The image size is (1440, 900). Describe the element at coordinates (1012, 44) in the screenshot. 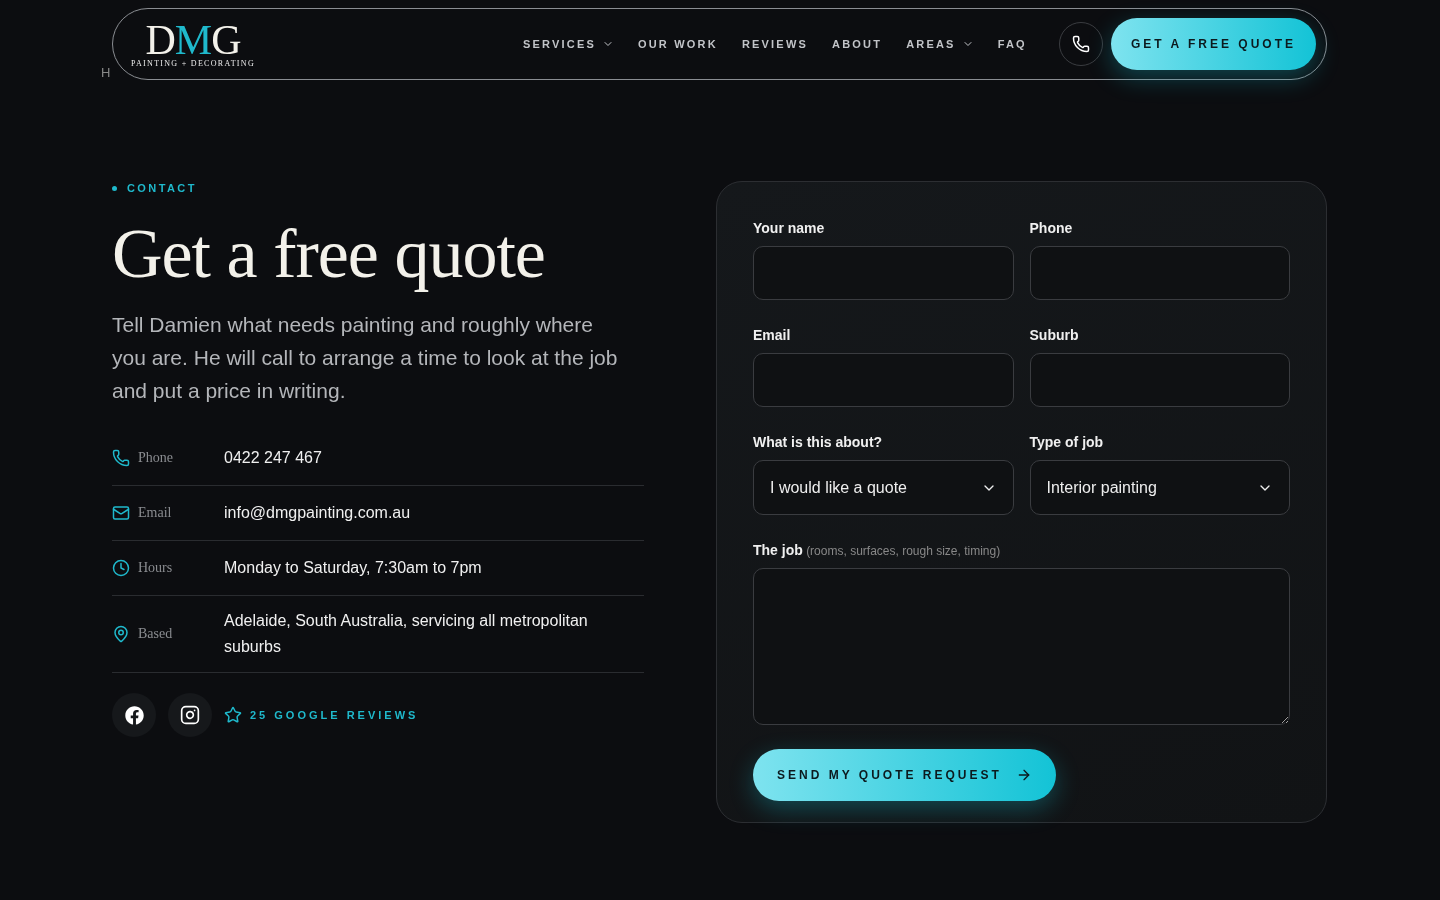

I see `nav-link: FAQ` at that location.